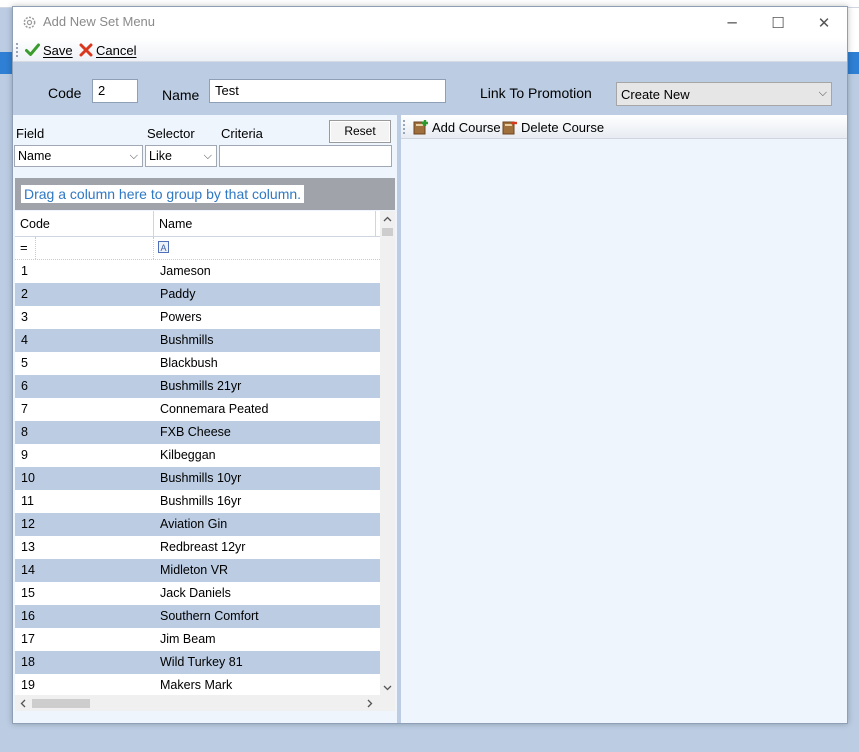  I want to click on table-row: 9 Kilbeggan, so click(197, 455).